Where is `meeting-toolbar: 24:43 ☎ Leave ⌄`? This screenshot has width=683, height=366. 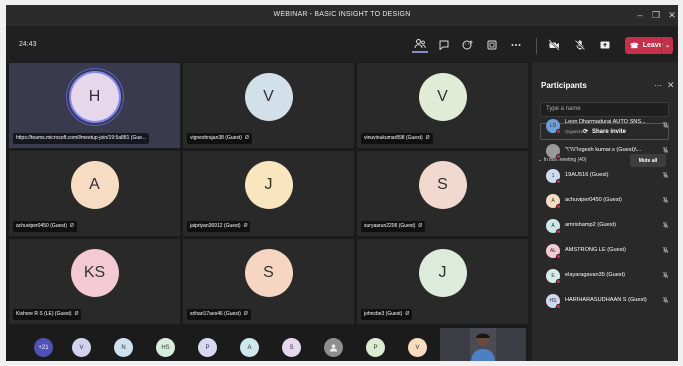 meeting-toolbar: 24:43 ☎ Leave ⌄ is located at coordinates (342, 44).